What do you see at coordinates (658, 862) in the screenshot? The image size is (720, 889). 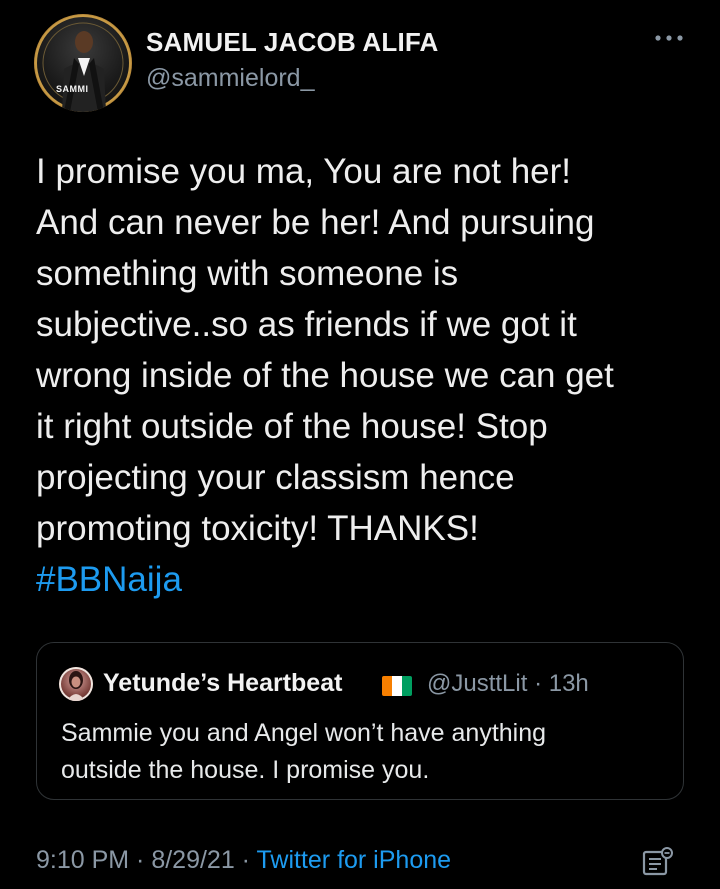 I see `view-analytics-icon` at bounding box center [658, 862].